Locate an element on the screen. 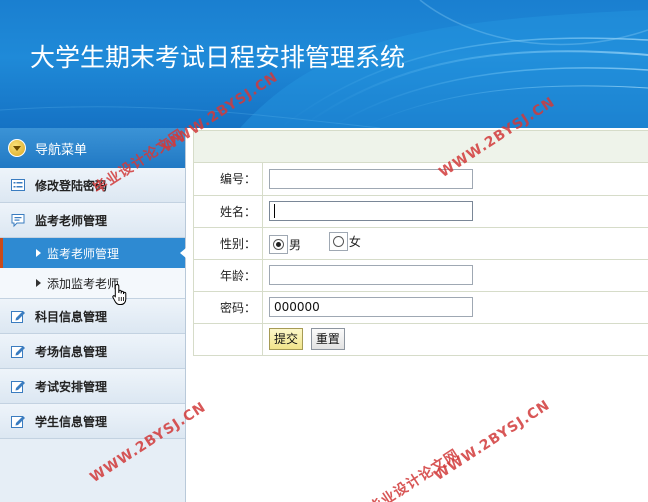 The height and width of the screenshot is (502, 648). sidebar-item-exam-schedule-management: 考试安排管理 is located at coordinates (92, 386).